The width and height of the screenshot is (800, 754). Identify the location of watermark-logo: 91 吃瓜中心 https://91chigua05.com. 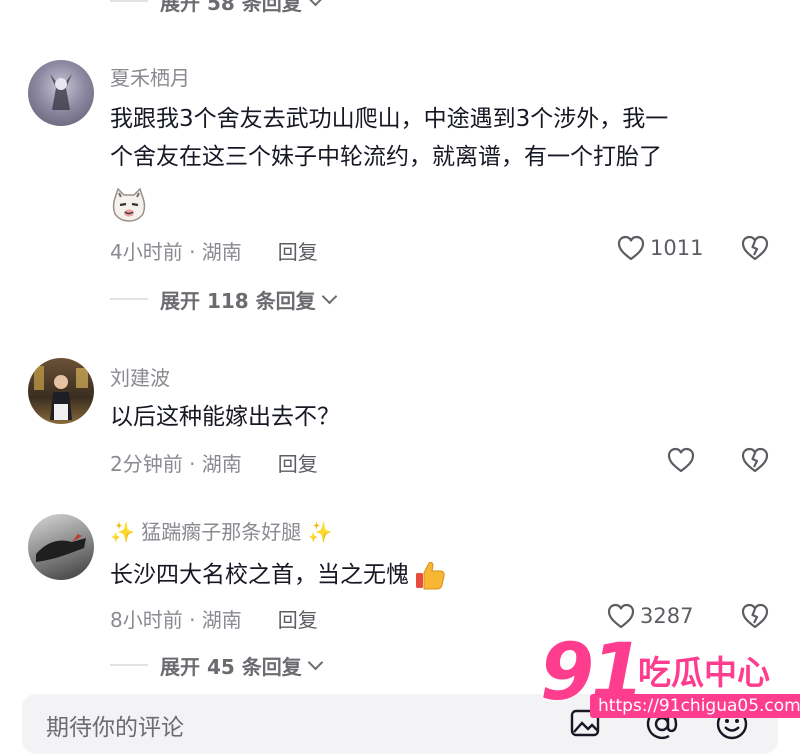
(670, 678).